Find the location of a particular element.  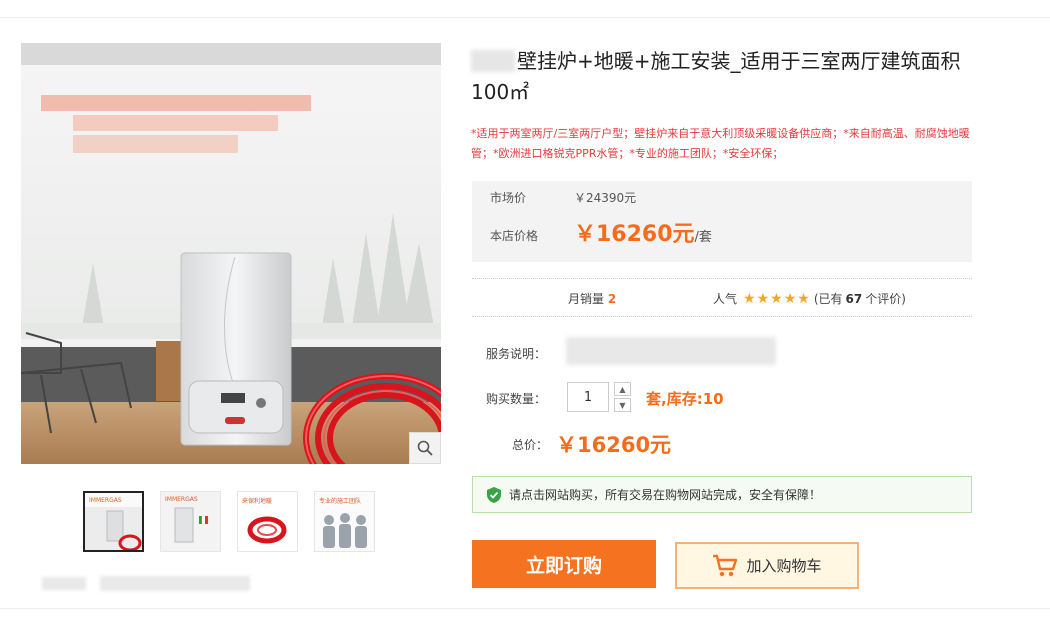

rating-stars: ★ ★ ★ ★ ★ is located at coordinates (776, 299).